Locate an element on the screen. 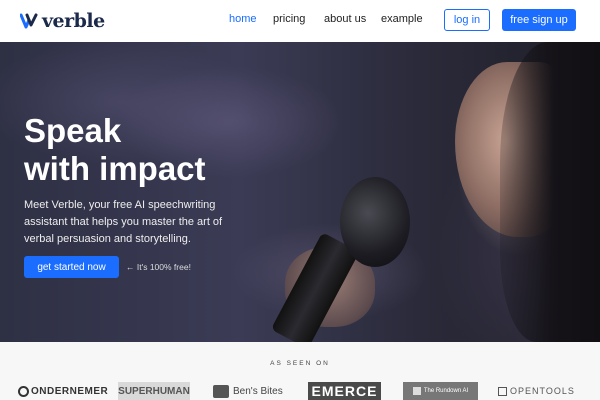 The height and width of the screenshot is (400, 600). verble-logo-icon is located at coordinates (29, 21).